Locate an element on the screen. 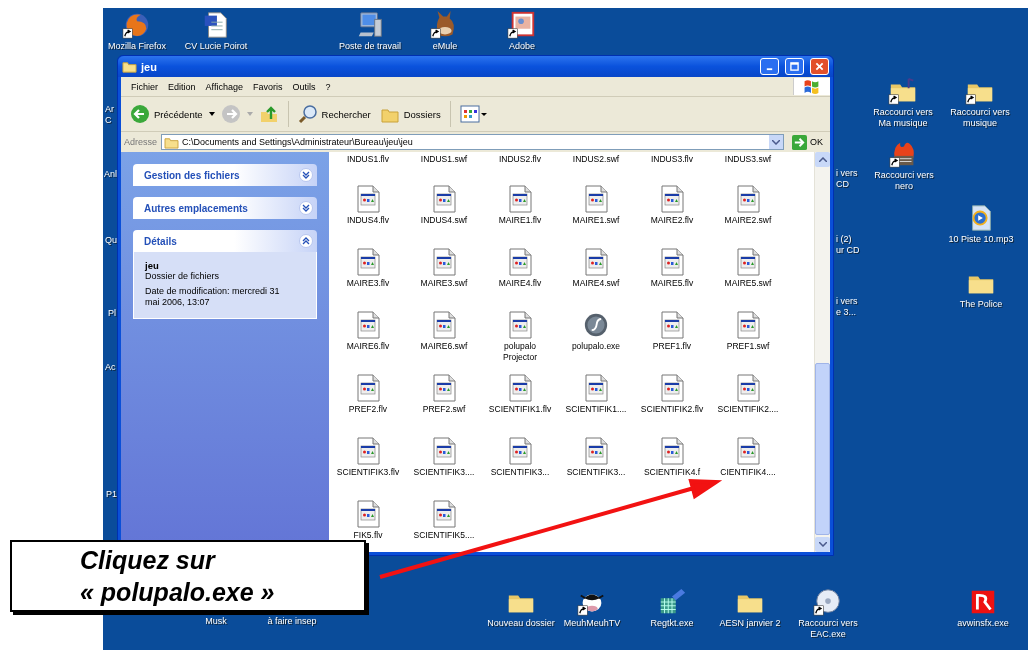 This screenshot has height=650, width=1028. file-name: PREF1.flv is located at coordinates (672, 346).